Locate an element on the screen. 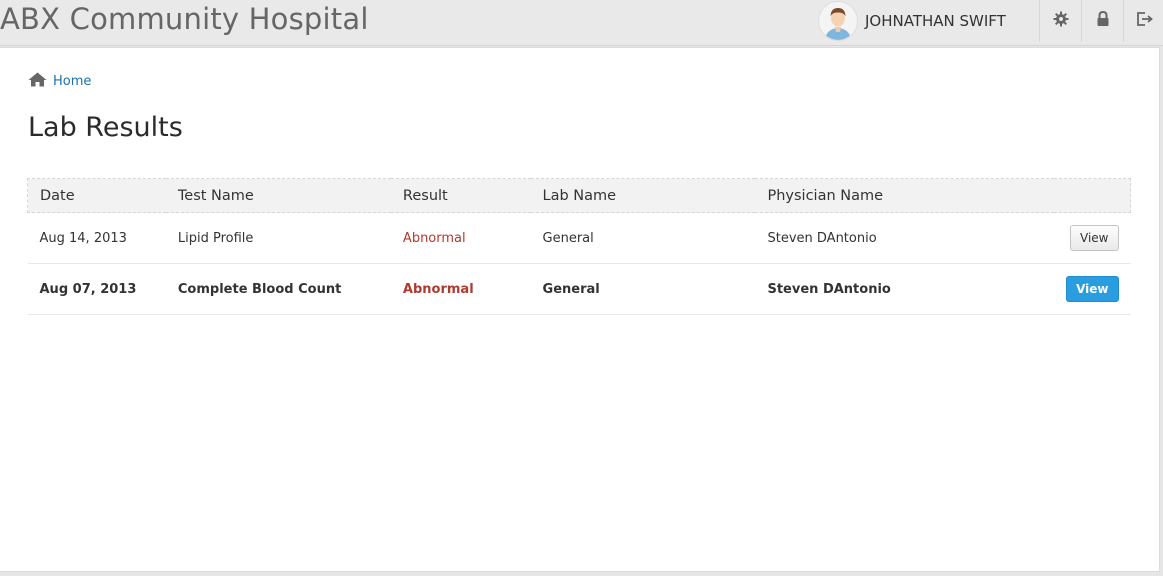 The width and height of the screenshot is (1163, 576). header-lab-name: Lab Name is located at coordinates (643, 196).